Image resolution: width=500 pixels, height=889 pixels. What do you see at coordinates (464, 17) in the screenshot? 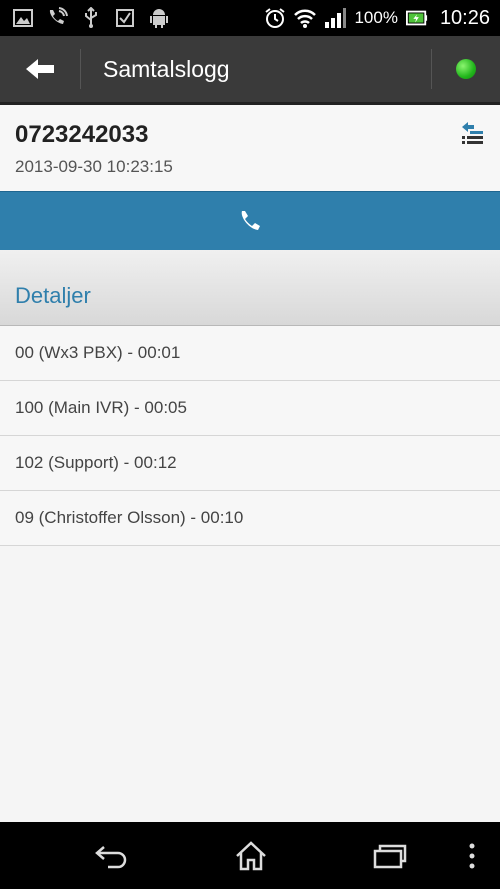
I see `clock: 10:26` at bounding box center [464, 17].